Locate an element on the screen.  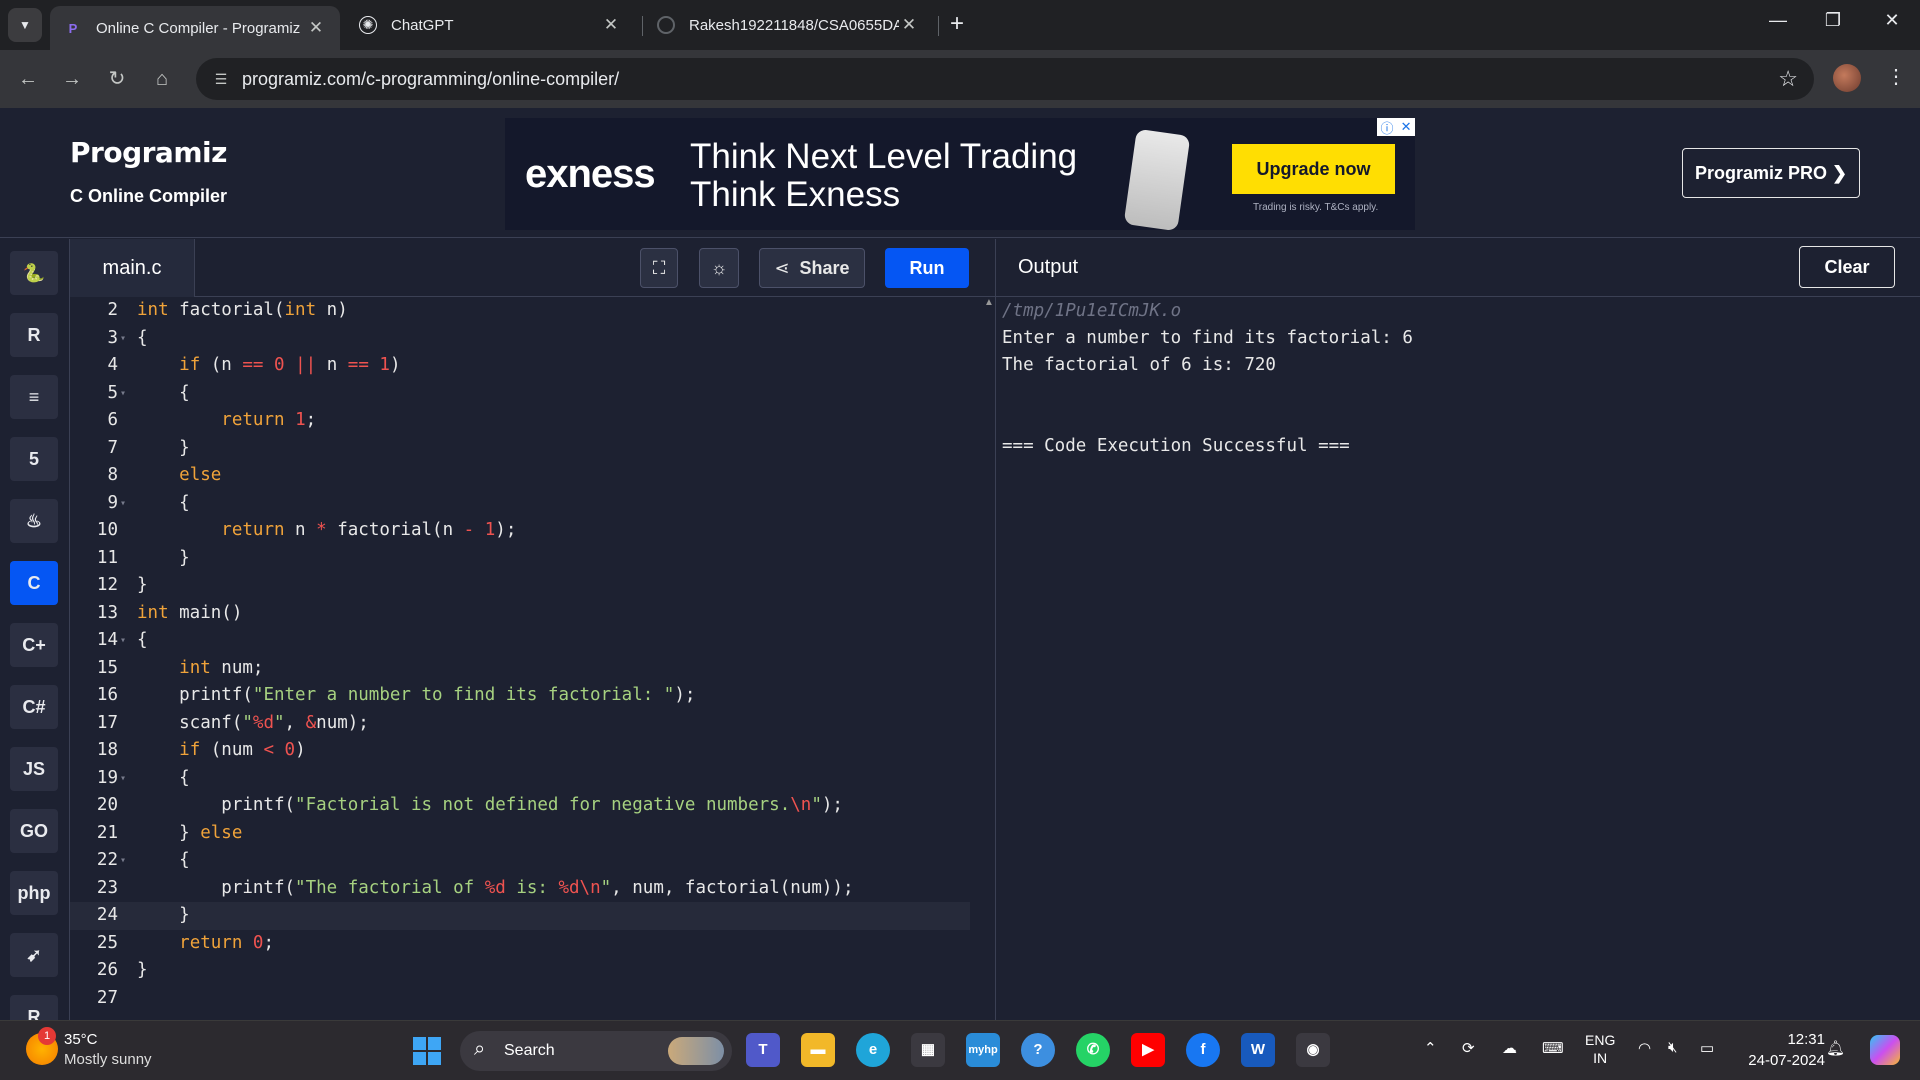
r-icon: R is located at coordinates (34, 335).